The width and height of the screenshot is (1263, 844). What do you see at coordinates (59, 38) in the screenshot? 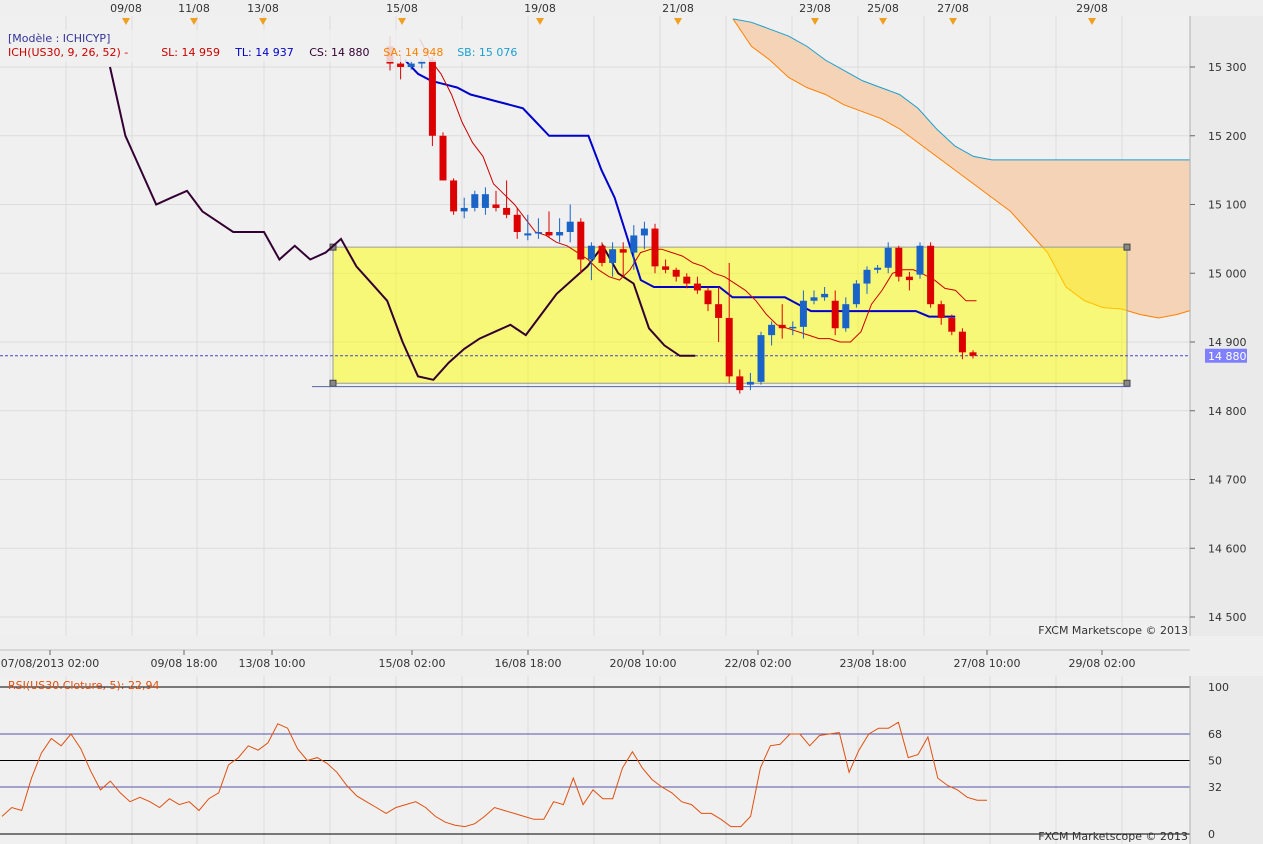
I see `model-label: [Modèle : ICHICYP]` at bounding box center [59, 38].